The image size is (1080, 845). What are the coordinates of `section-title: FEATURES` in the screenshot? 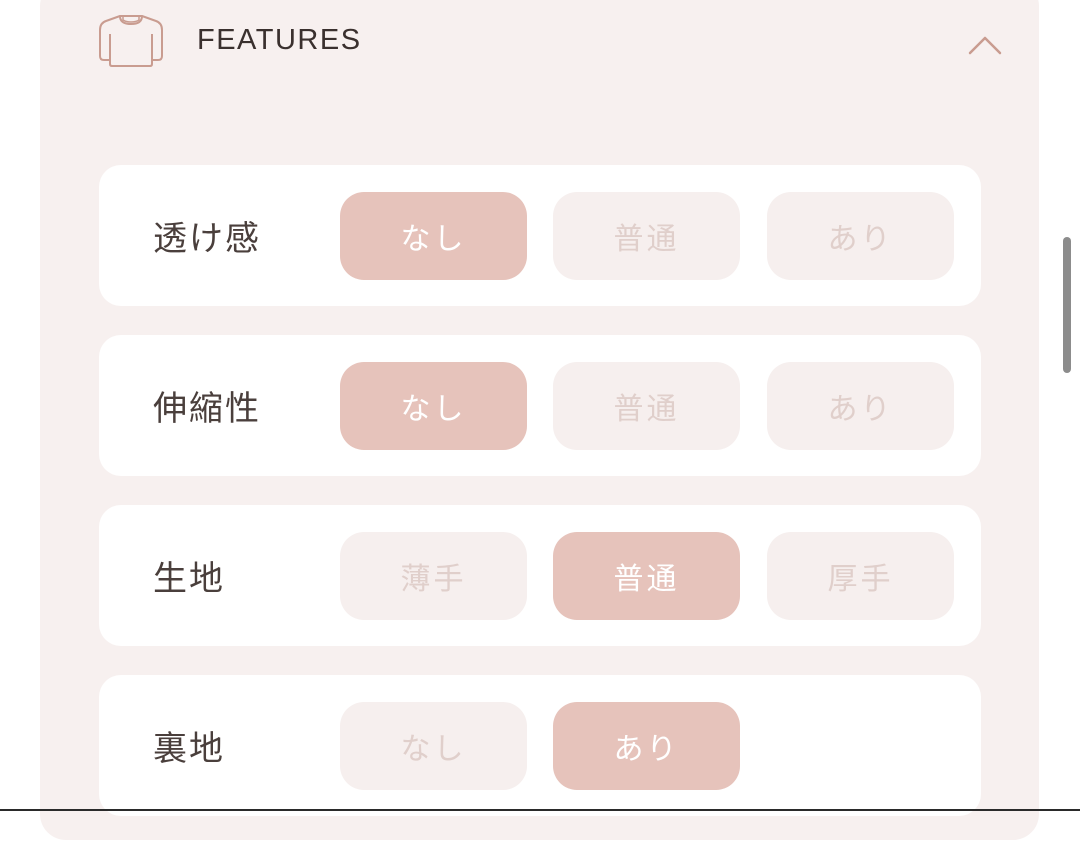 It's located at (279, 40).